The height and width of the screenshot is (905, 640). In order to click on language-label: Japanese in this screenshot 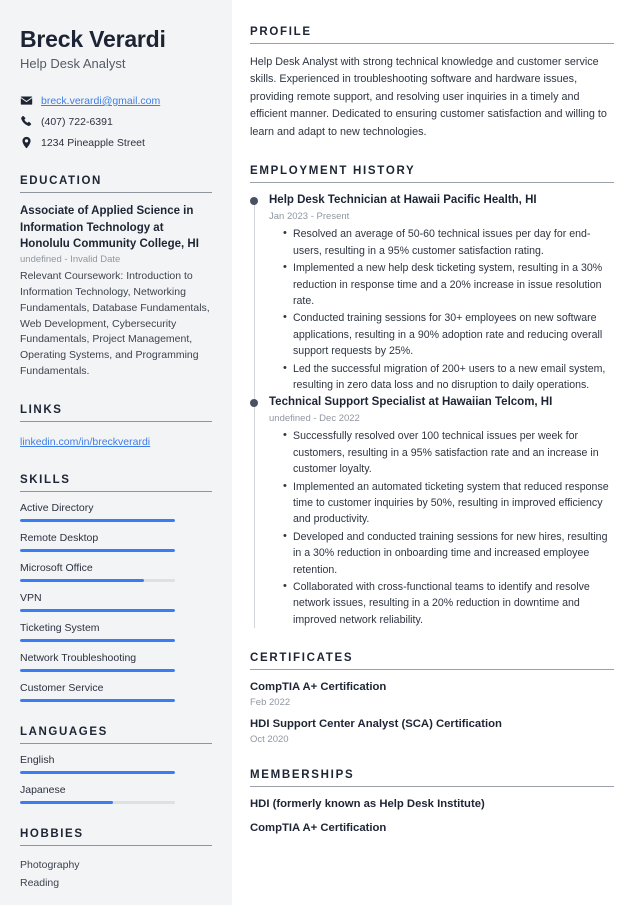, I will do `click(43, 789)`.